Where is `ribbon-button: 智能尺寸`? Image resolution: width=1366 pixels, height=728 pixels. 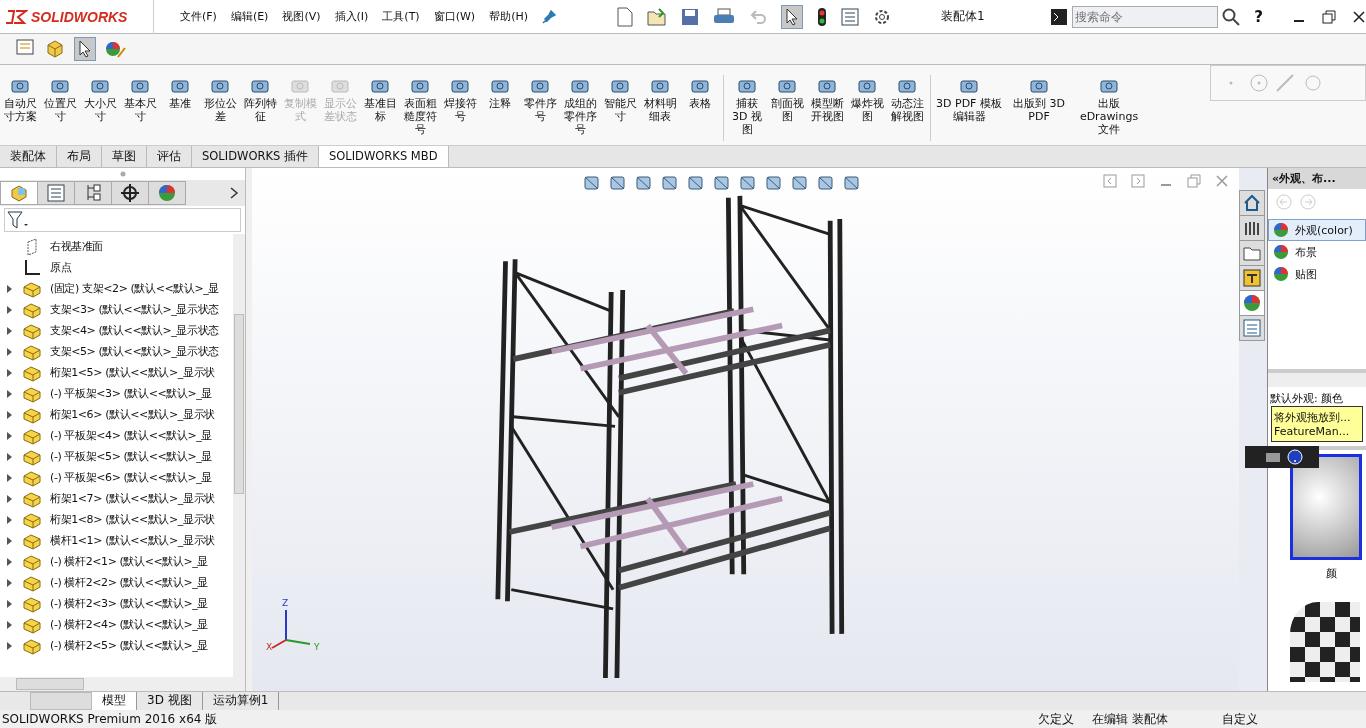 ribbon-button: 智能尺寸 is located at coordinates (620, 99).